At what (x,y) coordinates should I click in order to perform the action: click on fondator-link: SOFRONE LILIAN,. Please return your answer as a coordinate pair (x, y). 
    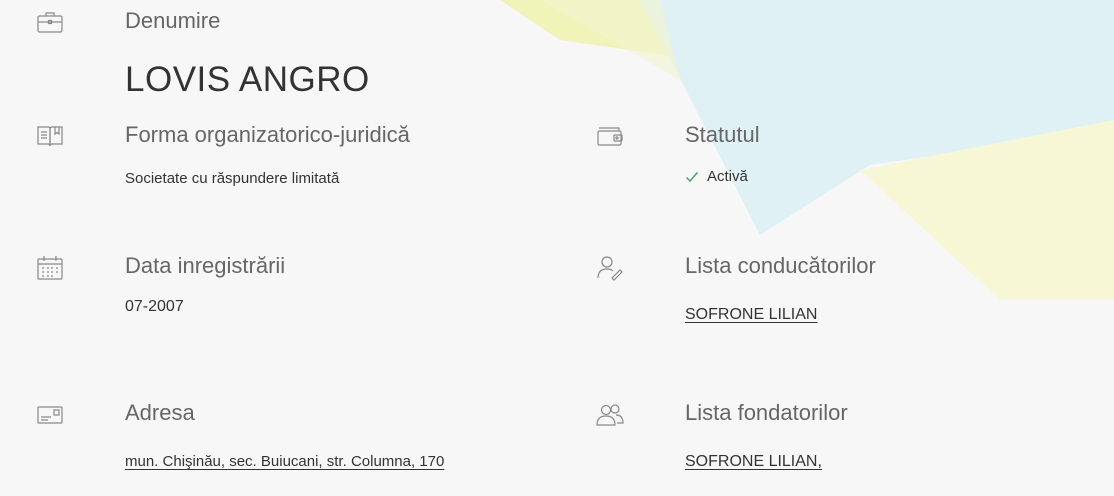
    Looking at the image, I should click on (753, 462).